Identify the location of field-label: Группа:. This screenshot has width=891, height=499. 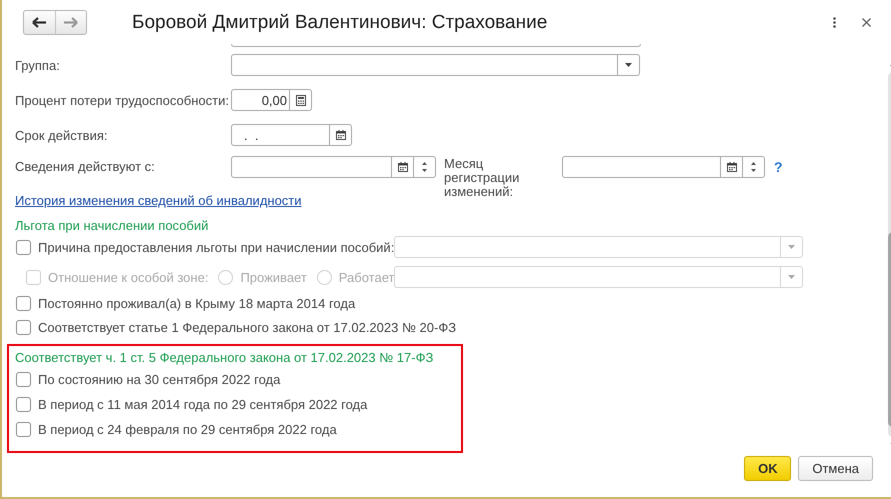
(38, 65).